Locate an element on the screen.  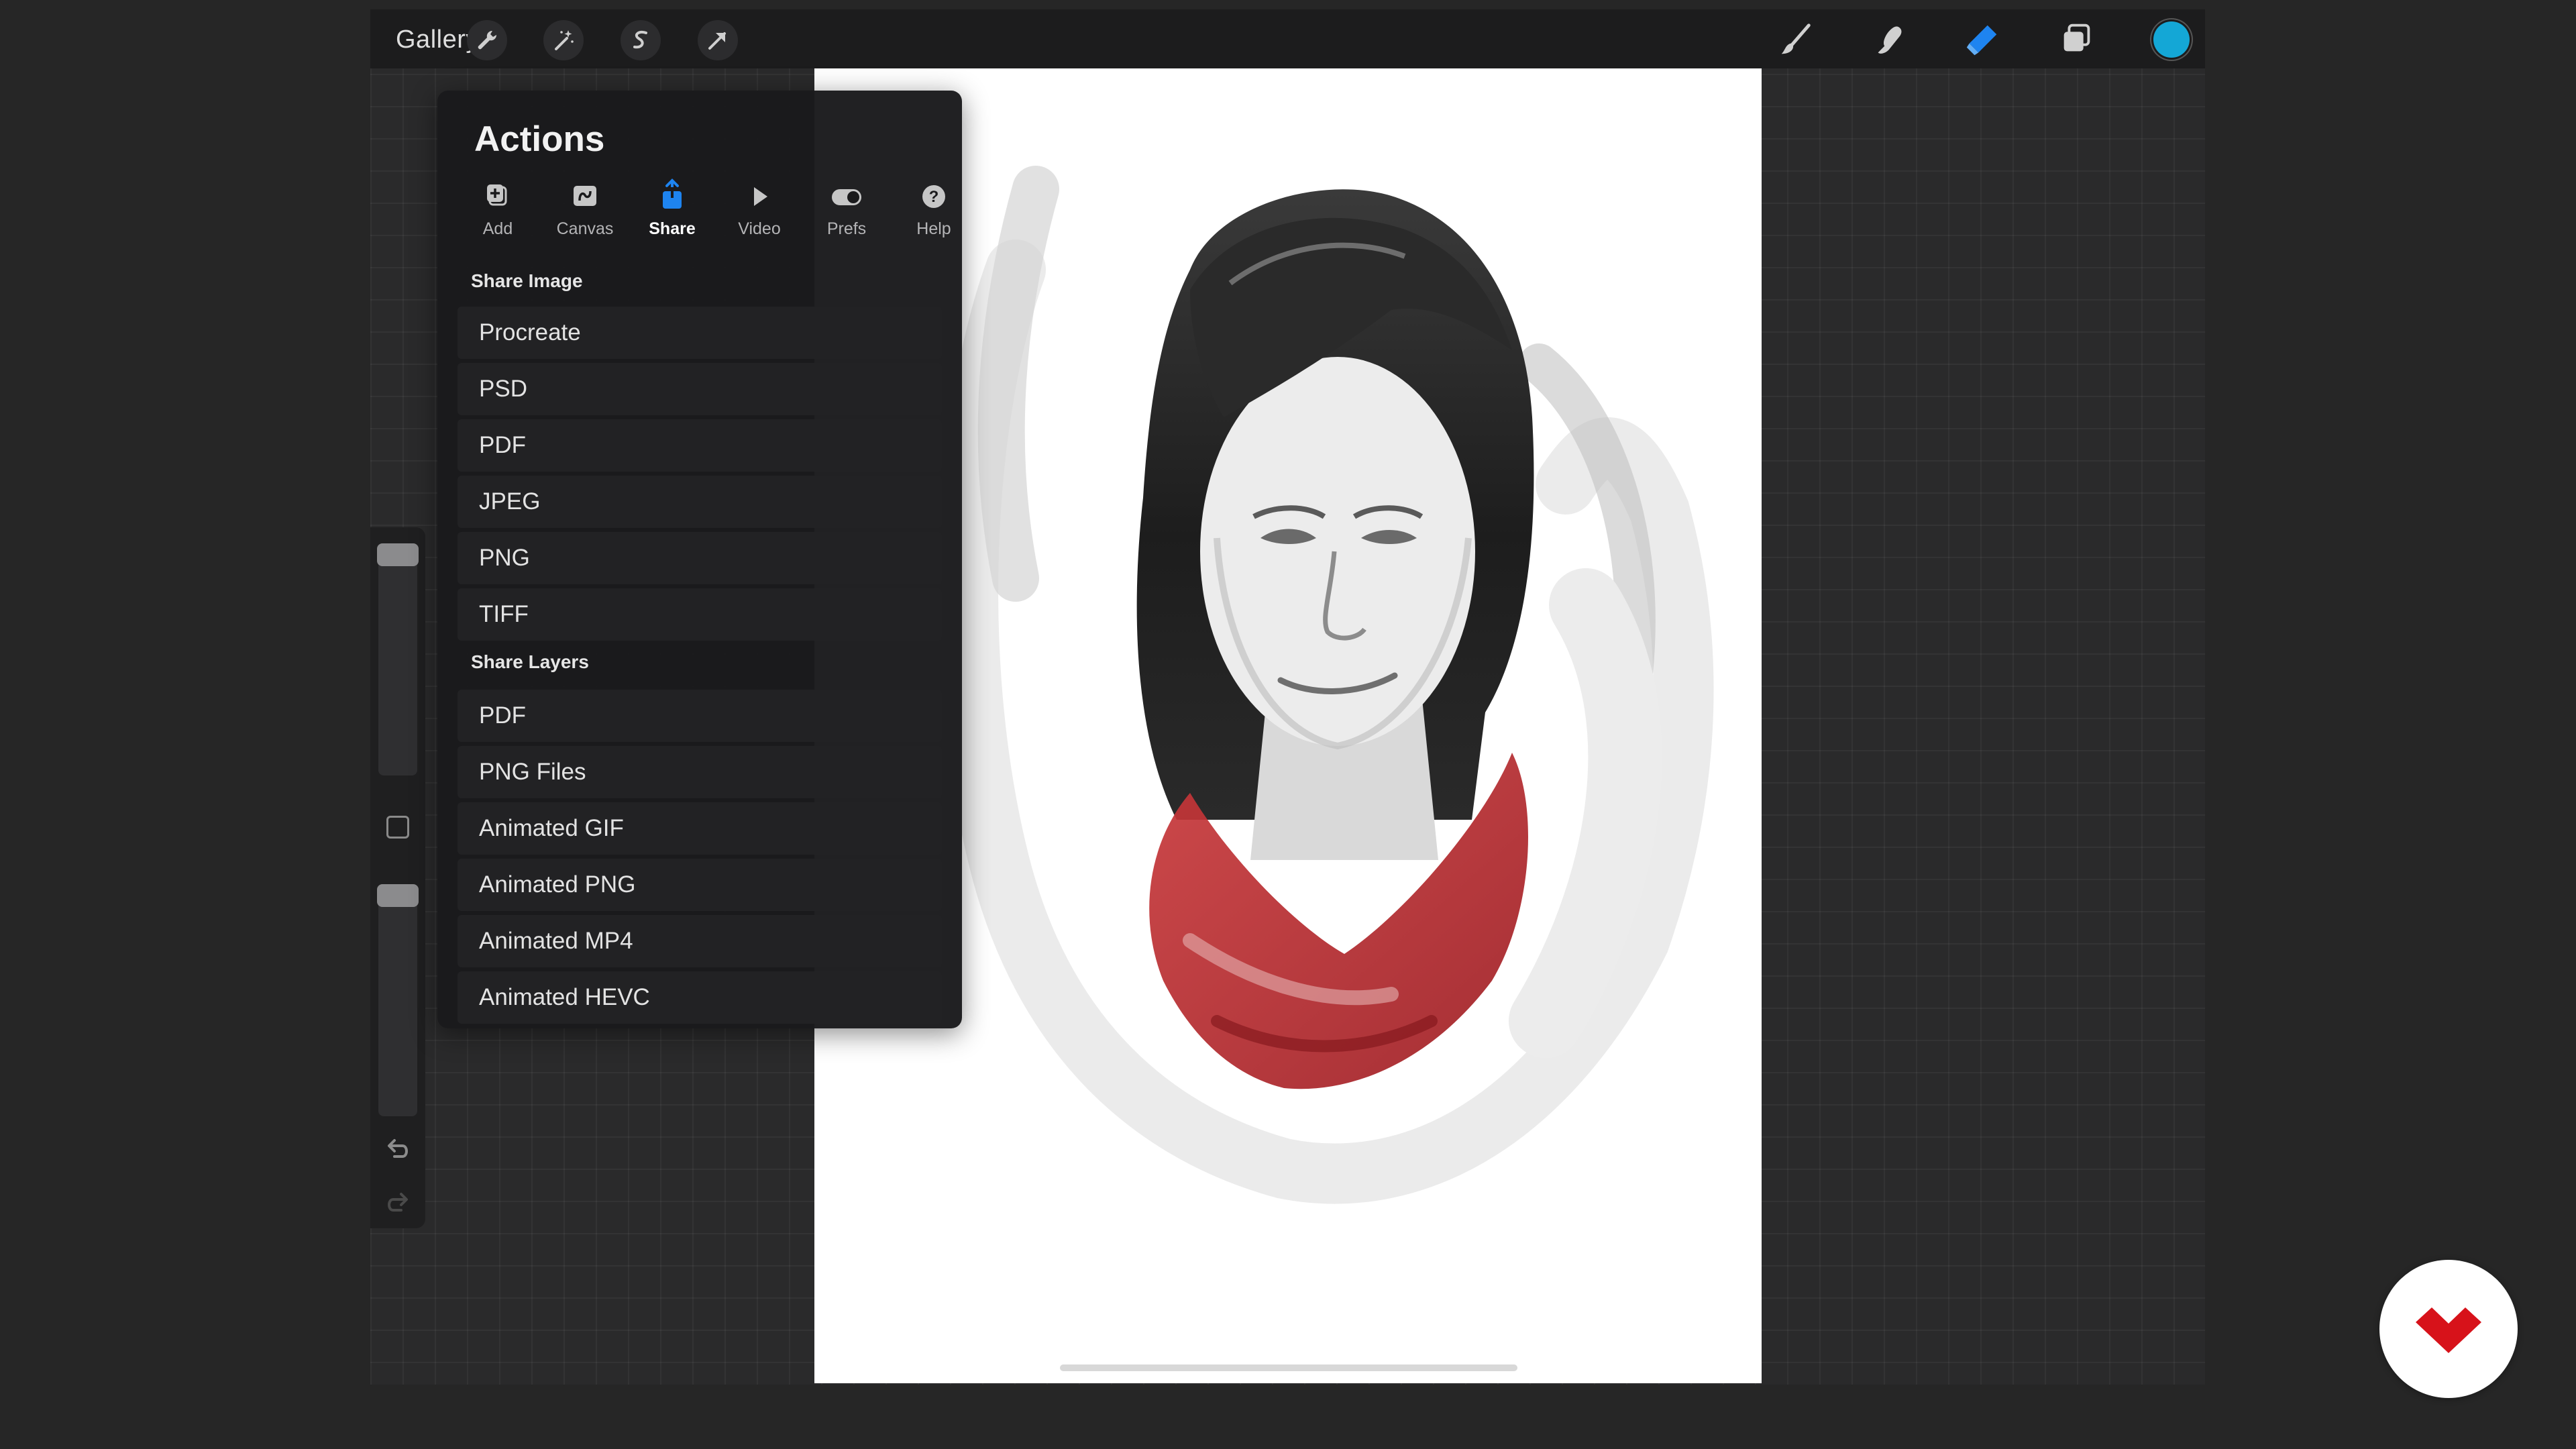
color-picker-button is located at coordinates (2171, 39).